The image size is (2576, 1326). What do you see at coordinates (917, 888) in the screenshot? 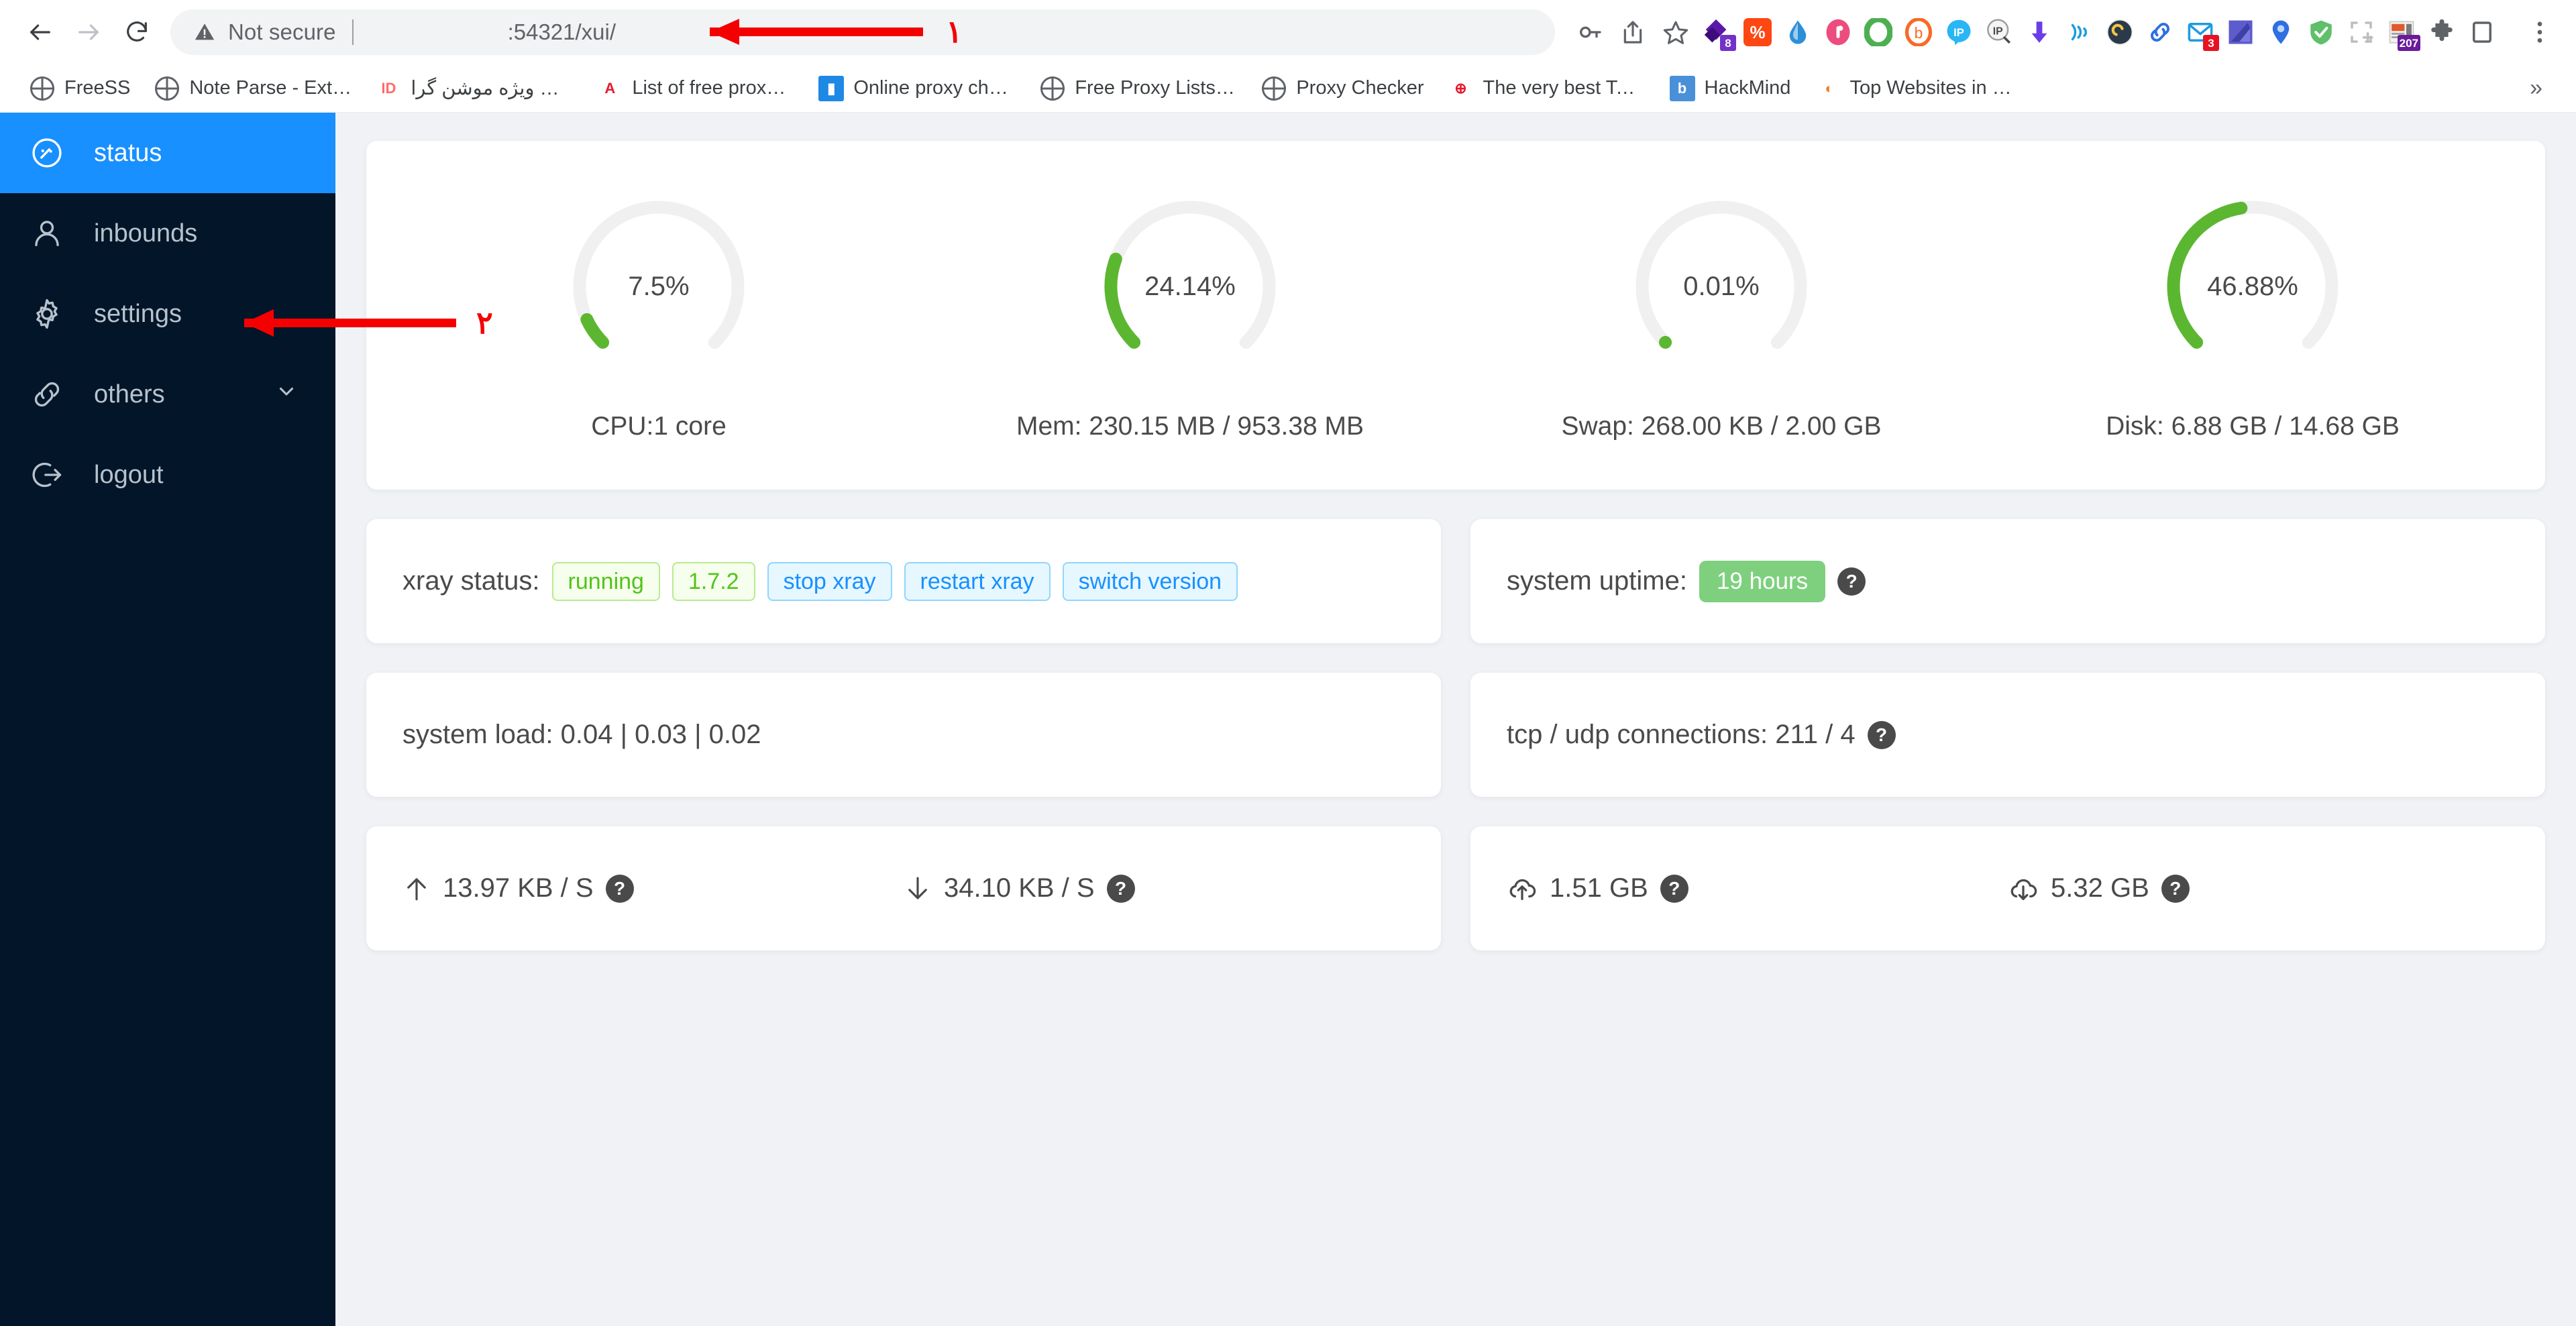
I see `arrow-down-icon` at bounding box center [917, 888].